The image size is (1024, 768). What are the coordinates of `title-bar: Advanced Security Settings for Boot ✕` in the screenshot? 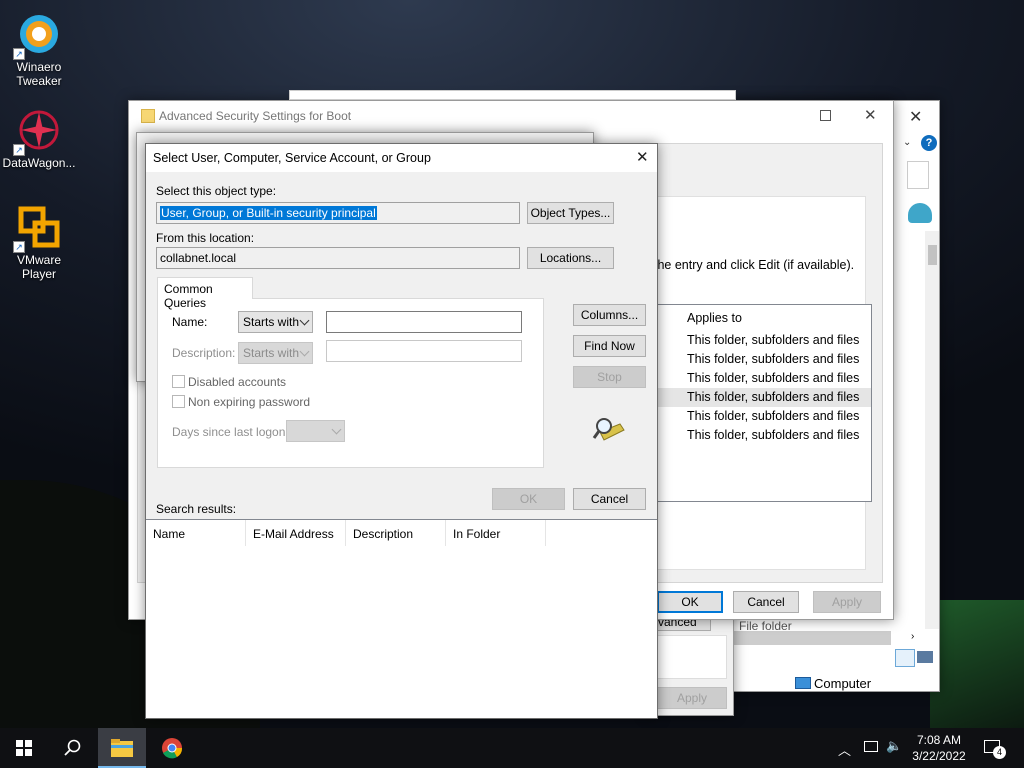 It's located at (511, 116).